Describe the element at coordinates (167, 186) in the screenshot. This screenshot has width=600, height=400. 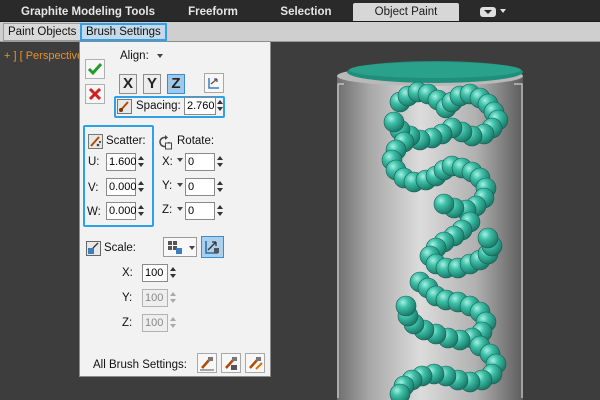
I see `rotate-y-label: Y:` at that location.